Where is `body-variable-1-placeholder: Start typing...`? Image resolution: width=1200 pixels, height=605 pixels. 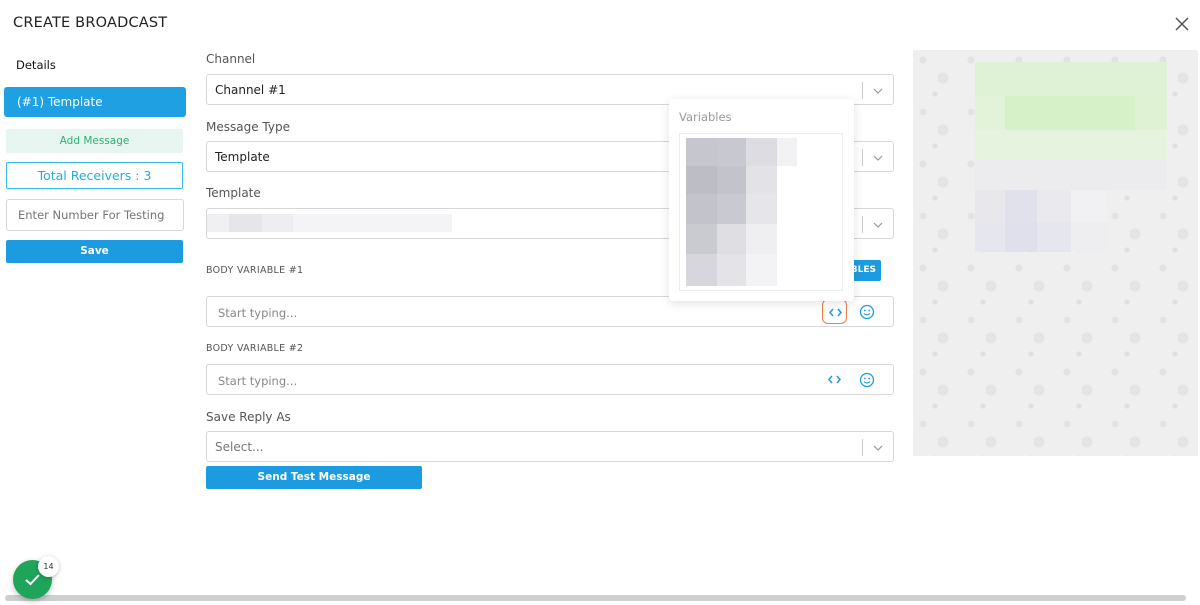 body-variable-1-placeholder: Start typing... is located at coordinates (258, 313).